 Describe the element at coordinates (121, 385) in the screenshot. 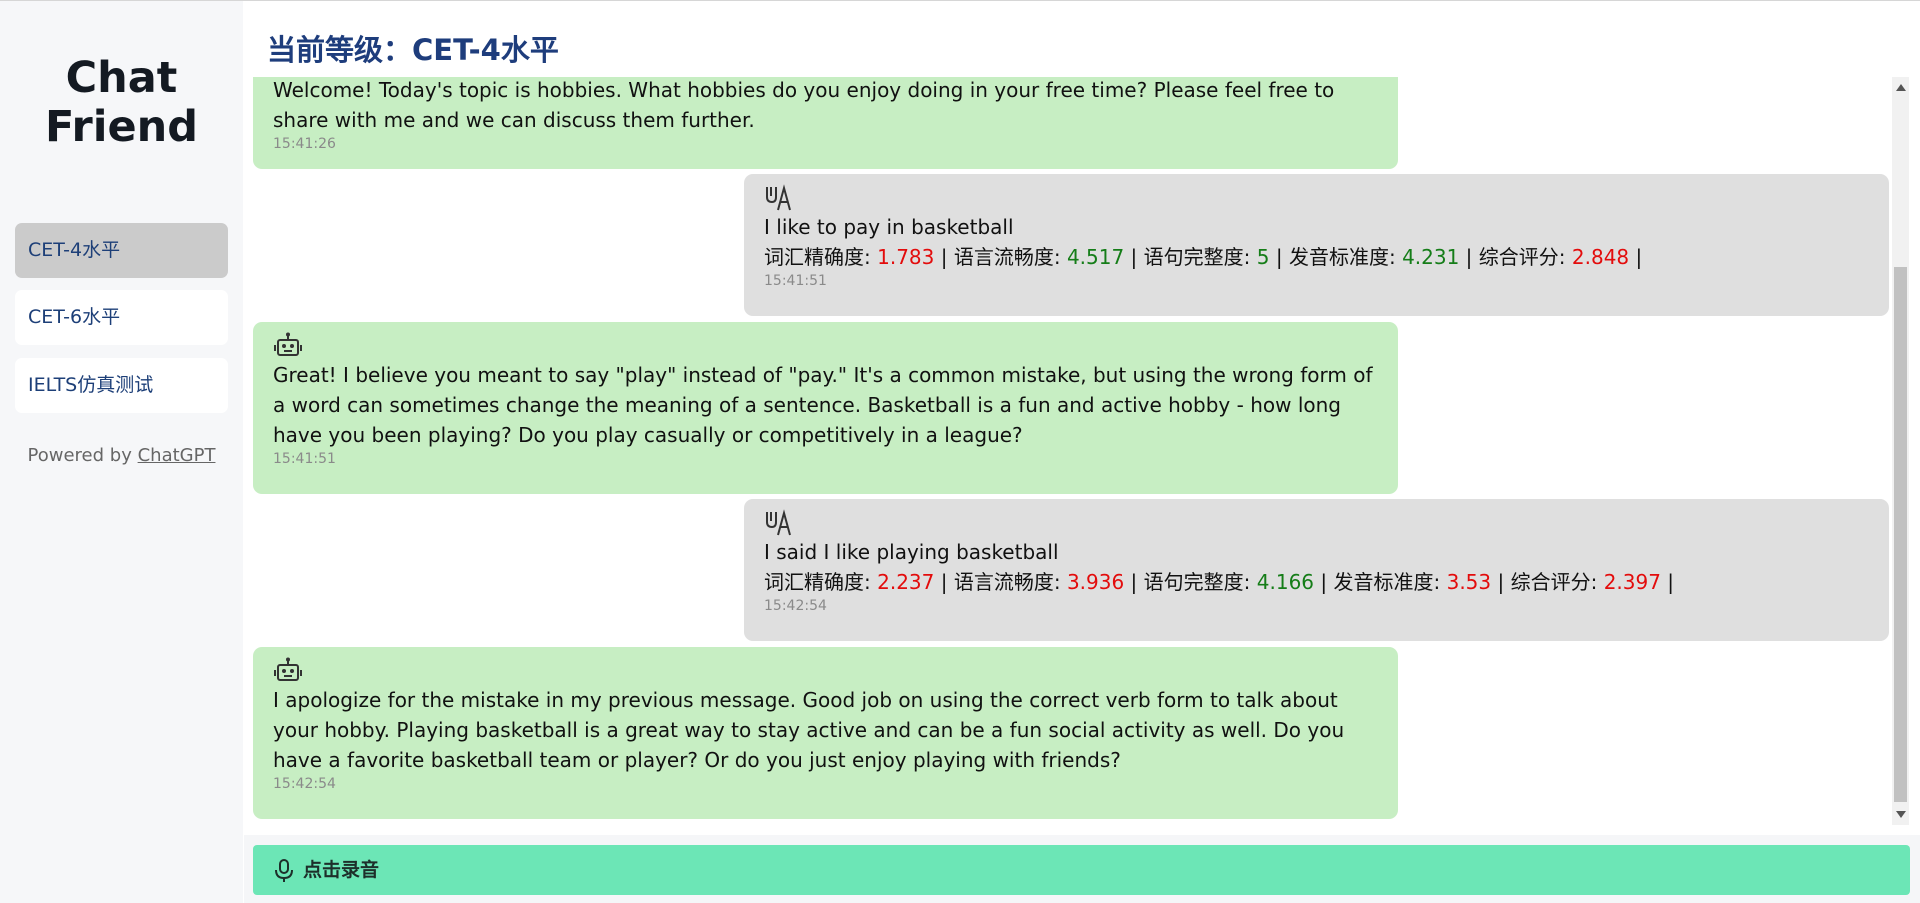

I see `sidebar-item-ielts: IELTS仿真测试` at that location.